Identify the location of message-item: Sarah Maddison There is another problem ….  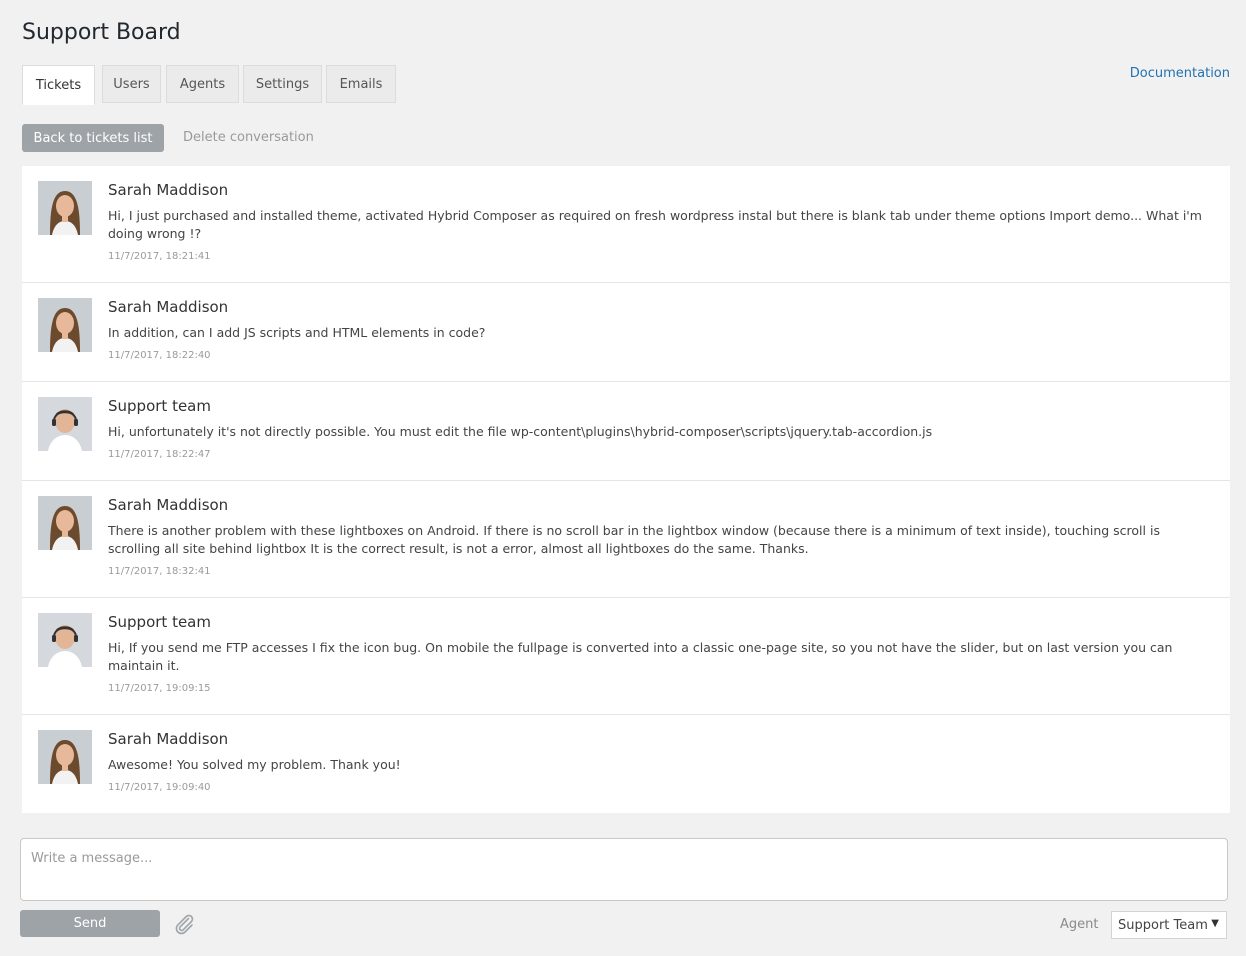
(626, 539).